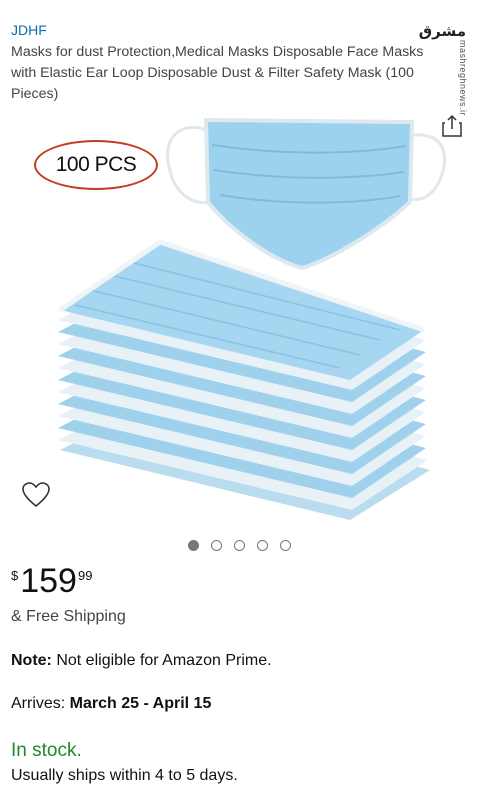 This screenshot has width=478, height=800. Describe the element at coordinates (96, 165) in the screenshot. I see `quantity-badge: 100 PCS` at that location.